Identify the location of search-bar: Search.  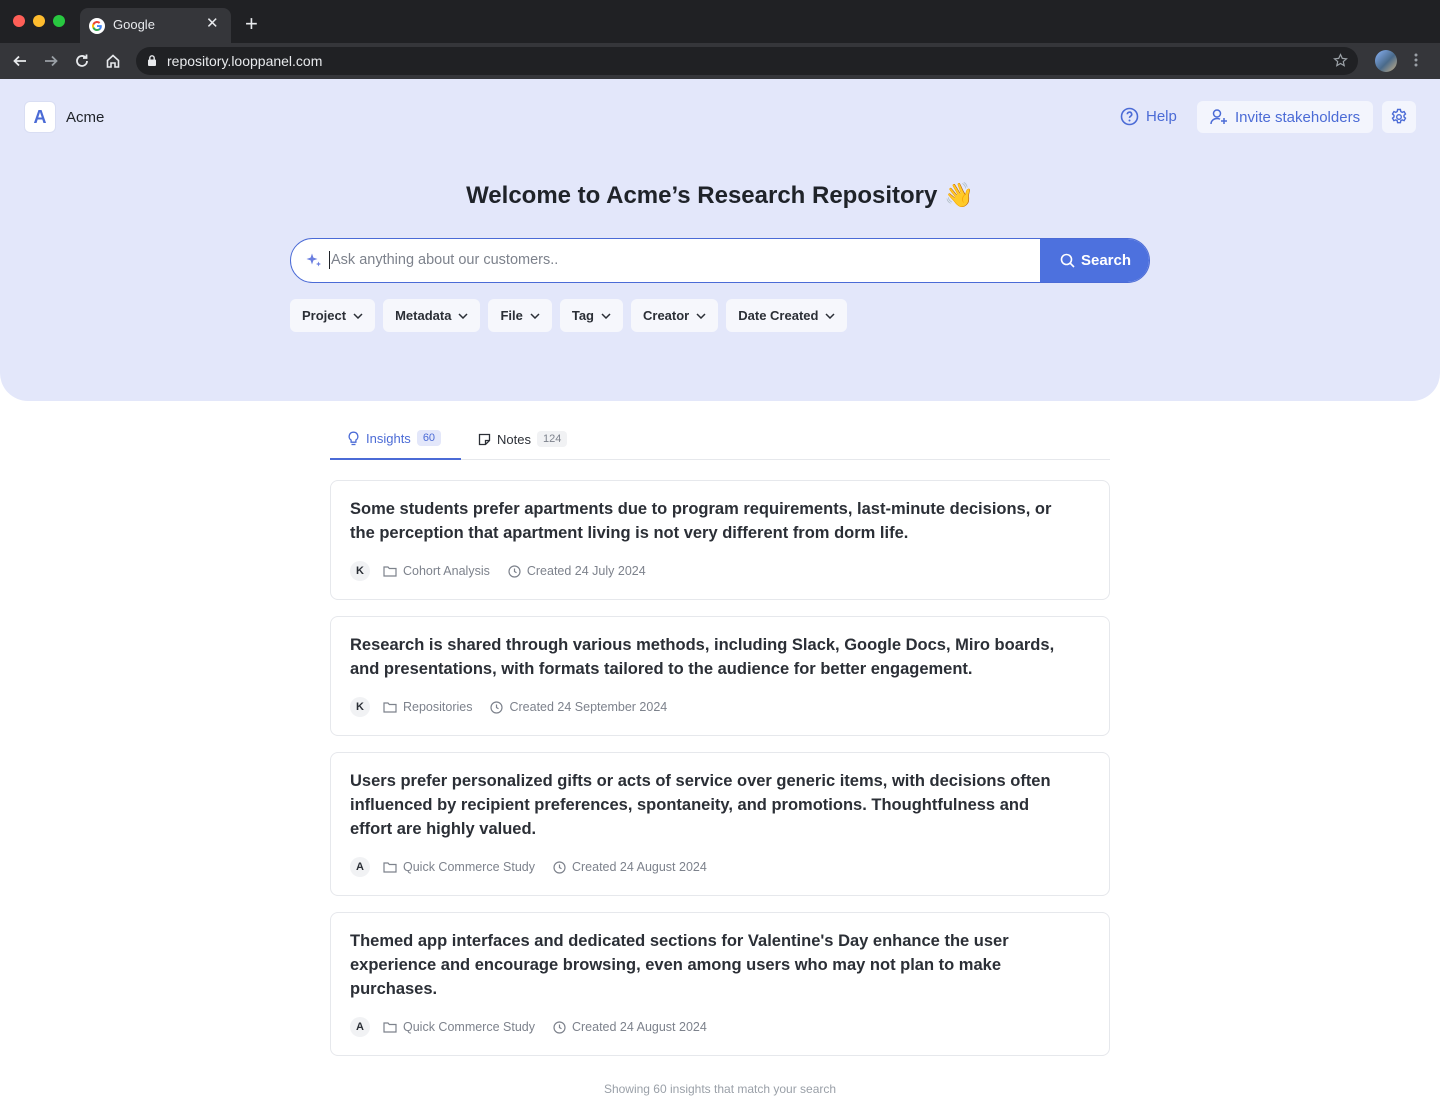
(720, 260).